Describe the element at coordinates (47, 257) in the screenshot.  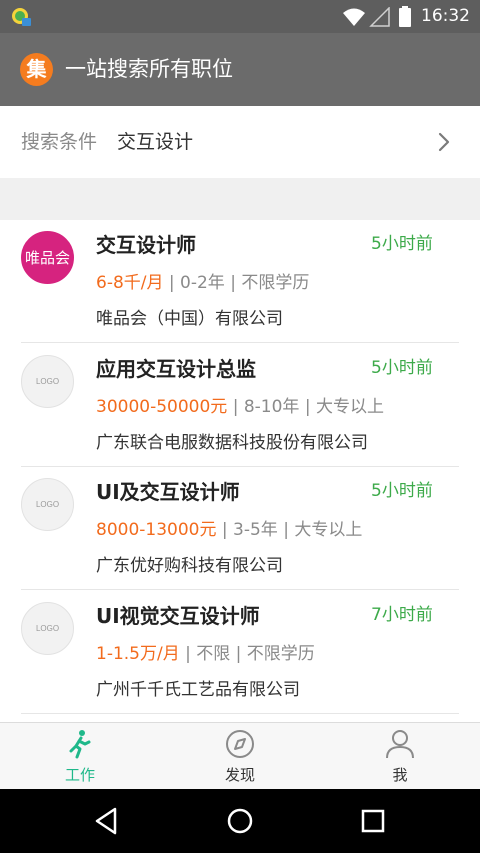
I see `company-logo: 唯品会` at that location.